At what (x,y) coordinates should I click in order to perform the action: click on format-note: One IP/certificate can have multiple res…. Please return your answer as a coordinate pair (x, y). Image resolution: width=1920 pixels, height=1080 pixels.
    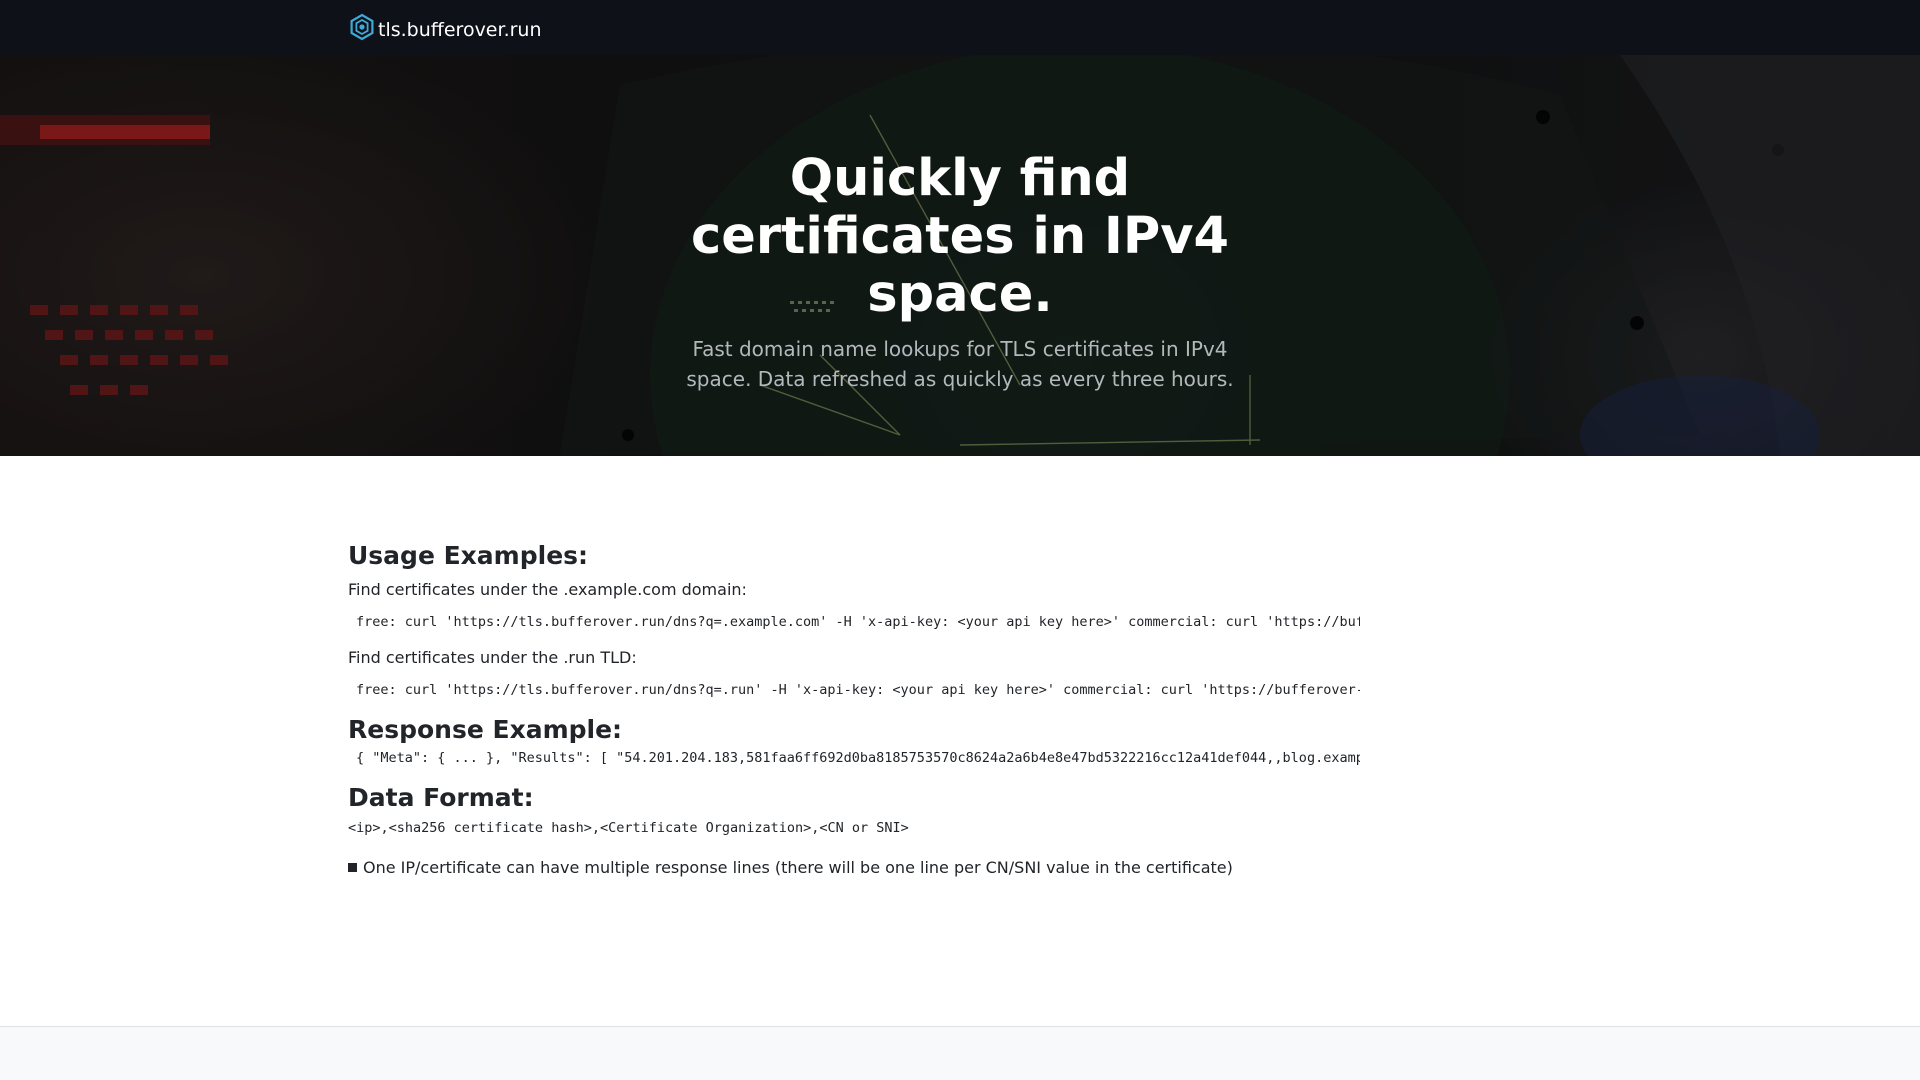
    Looking at the image, I should click on (854, 868).